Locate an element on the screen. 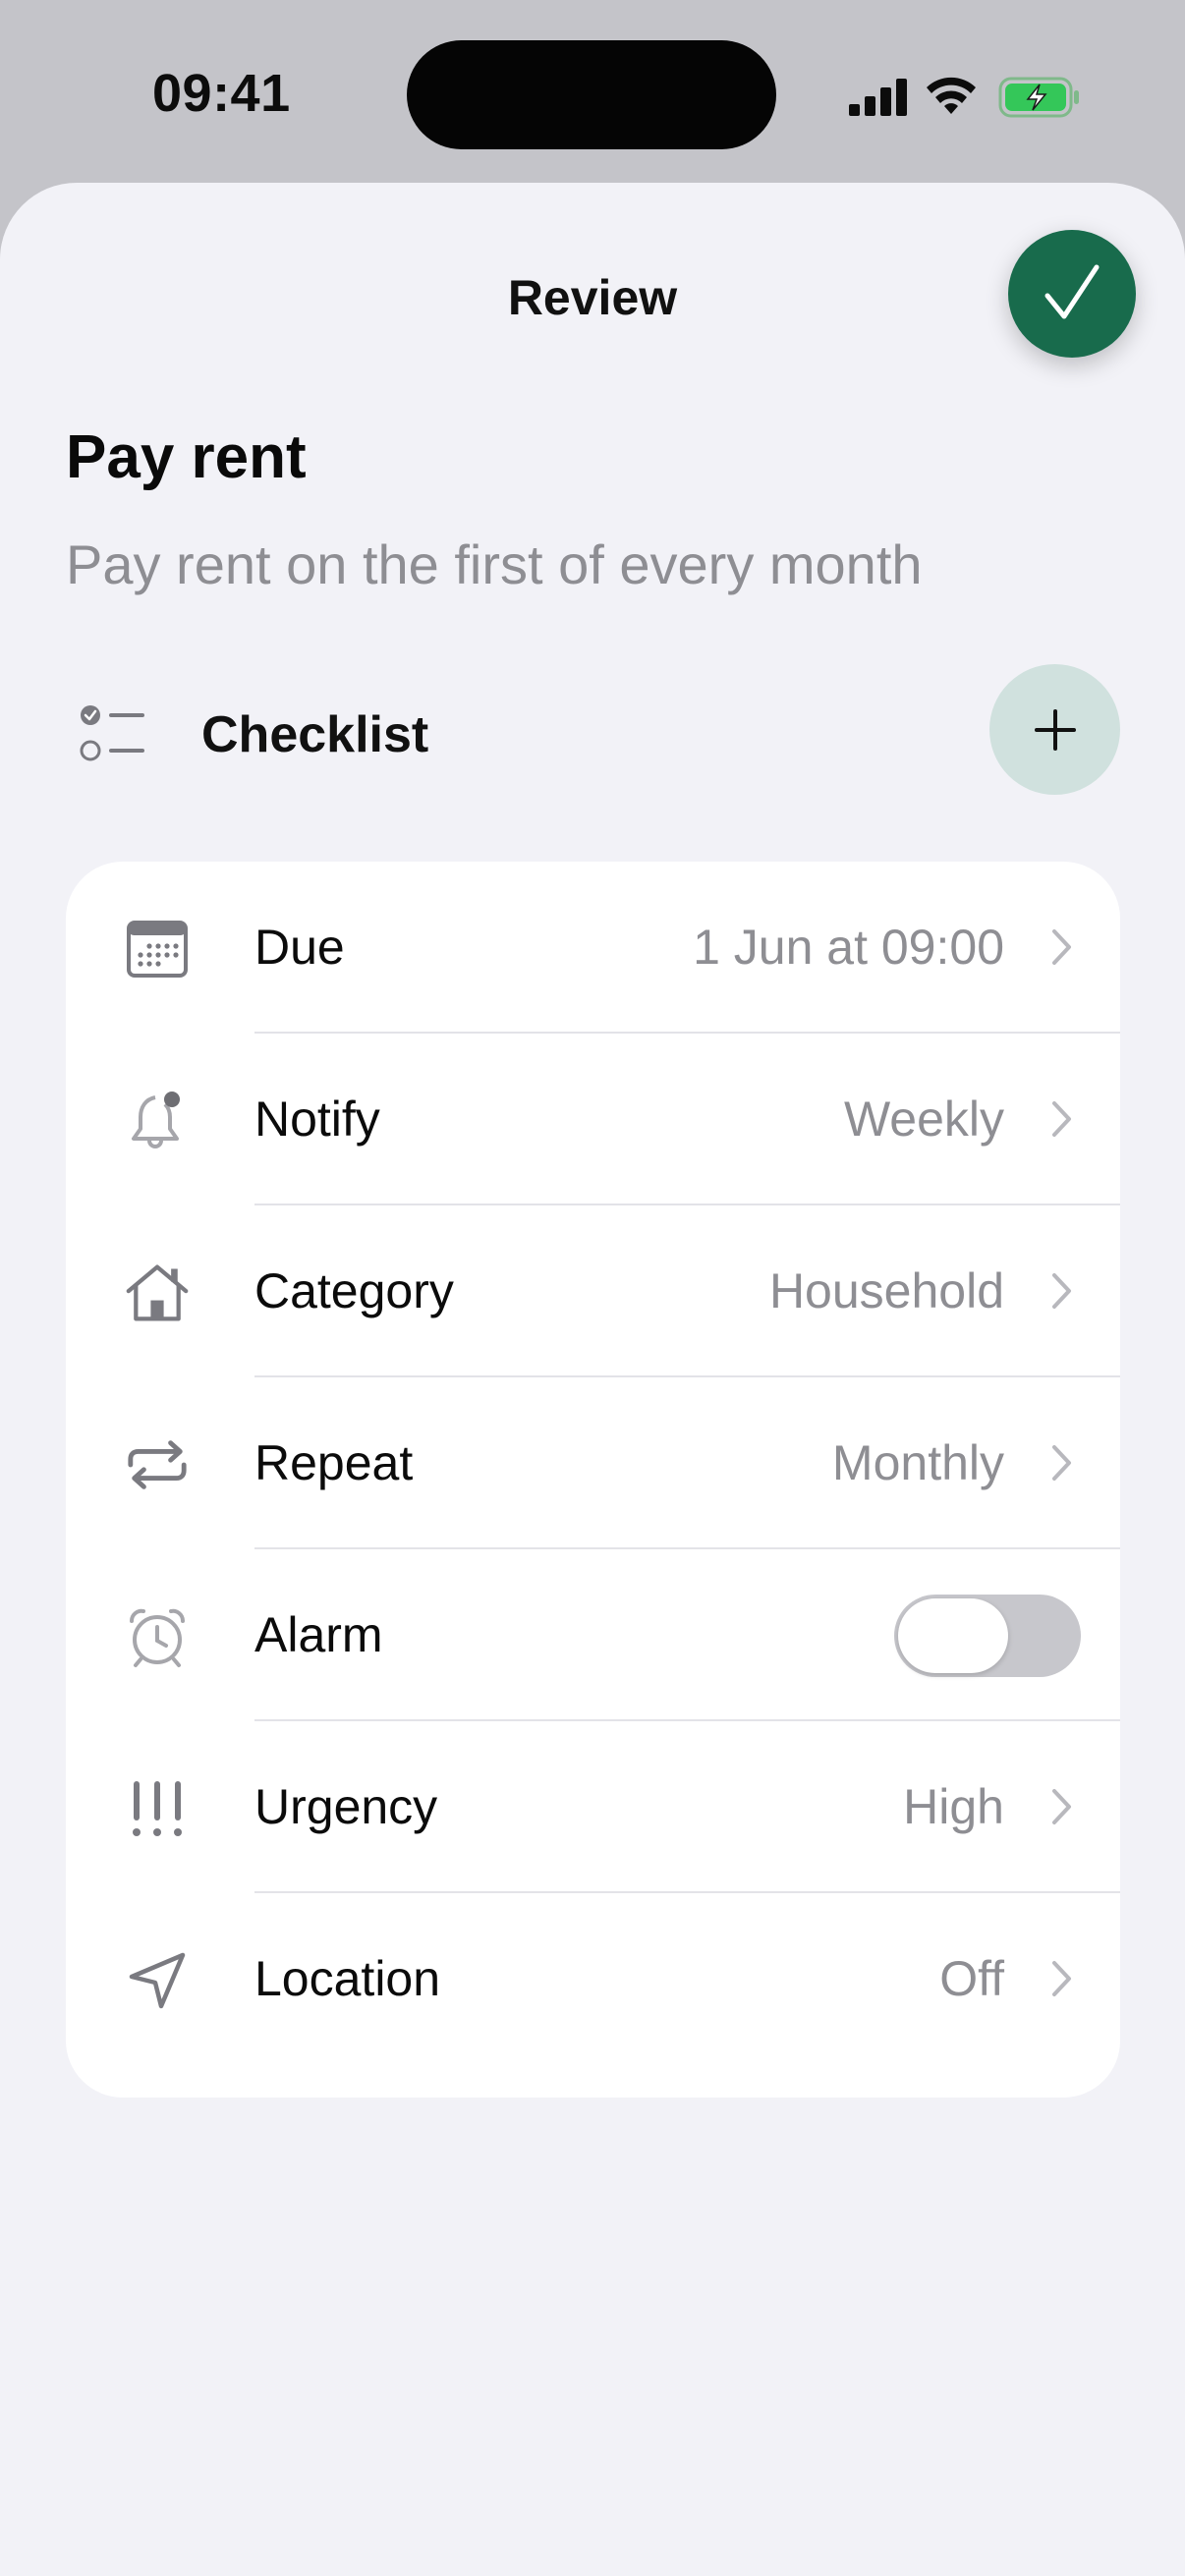  row-repeat: Repeat Monthly is located at coordinates (593, 1463).